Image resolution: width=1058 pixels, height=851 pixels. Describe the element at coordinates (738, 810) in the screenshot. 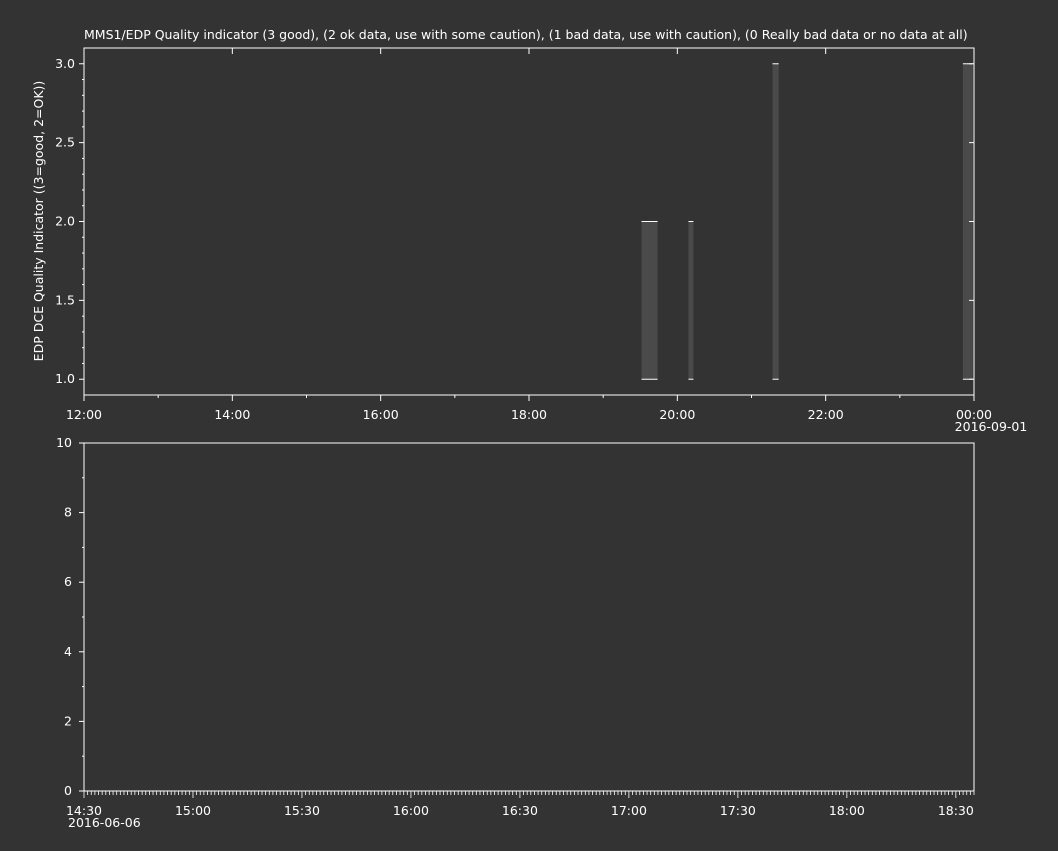

I see `x-tick-label: 17:30` at that location.